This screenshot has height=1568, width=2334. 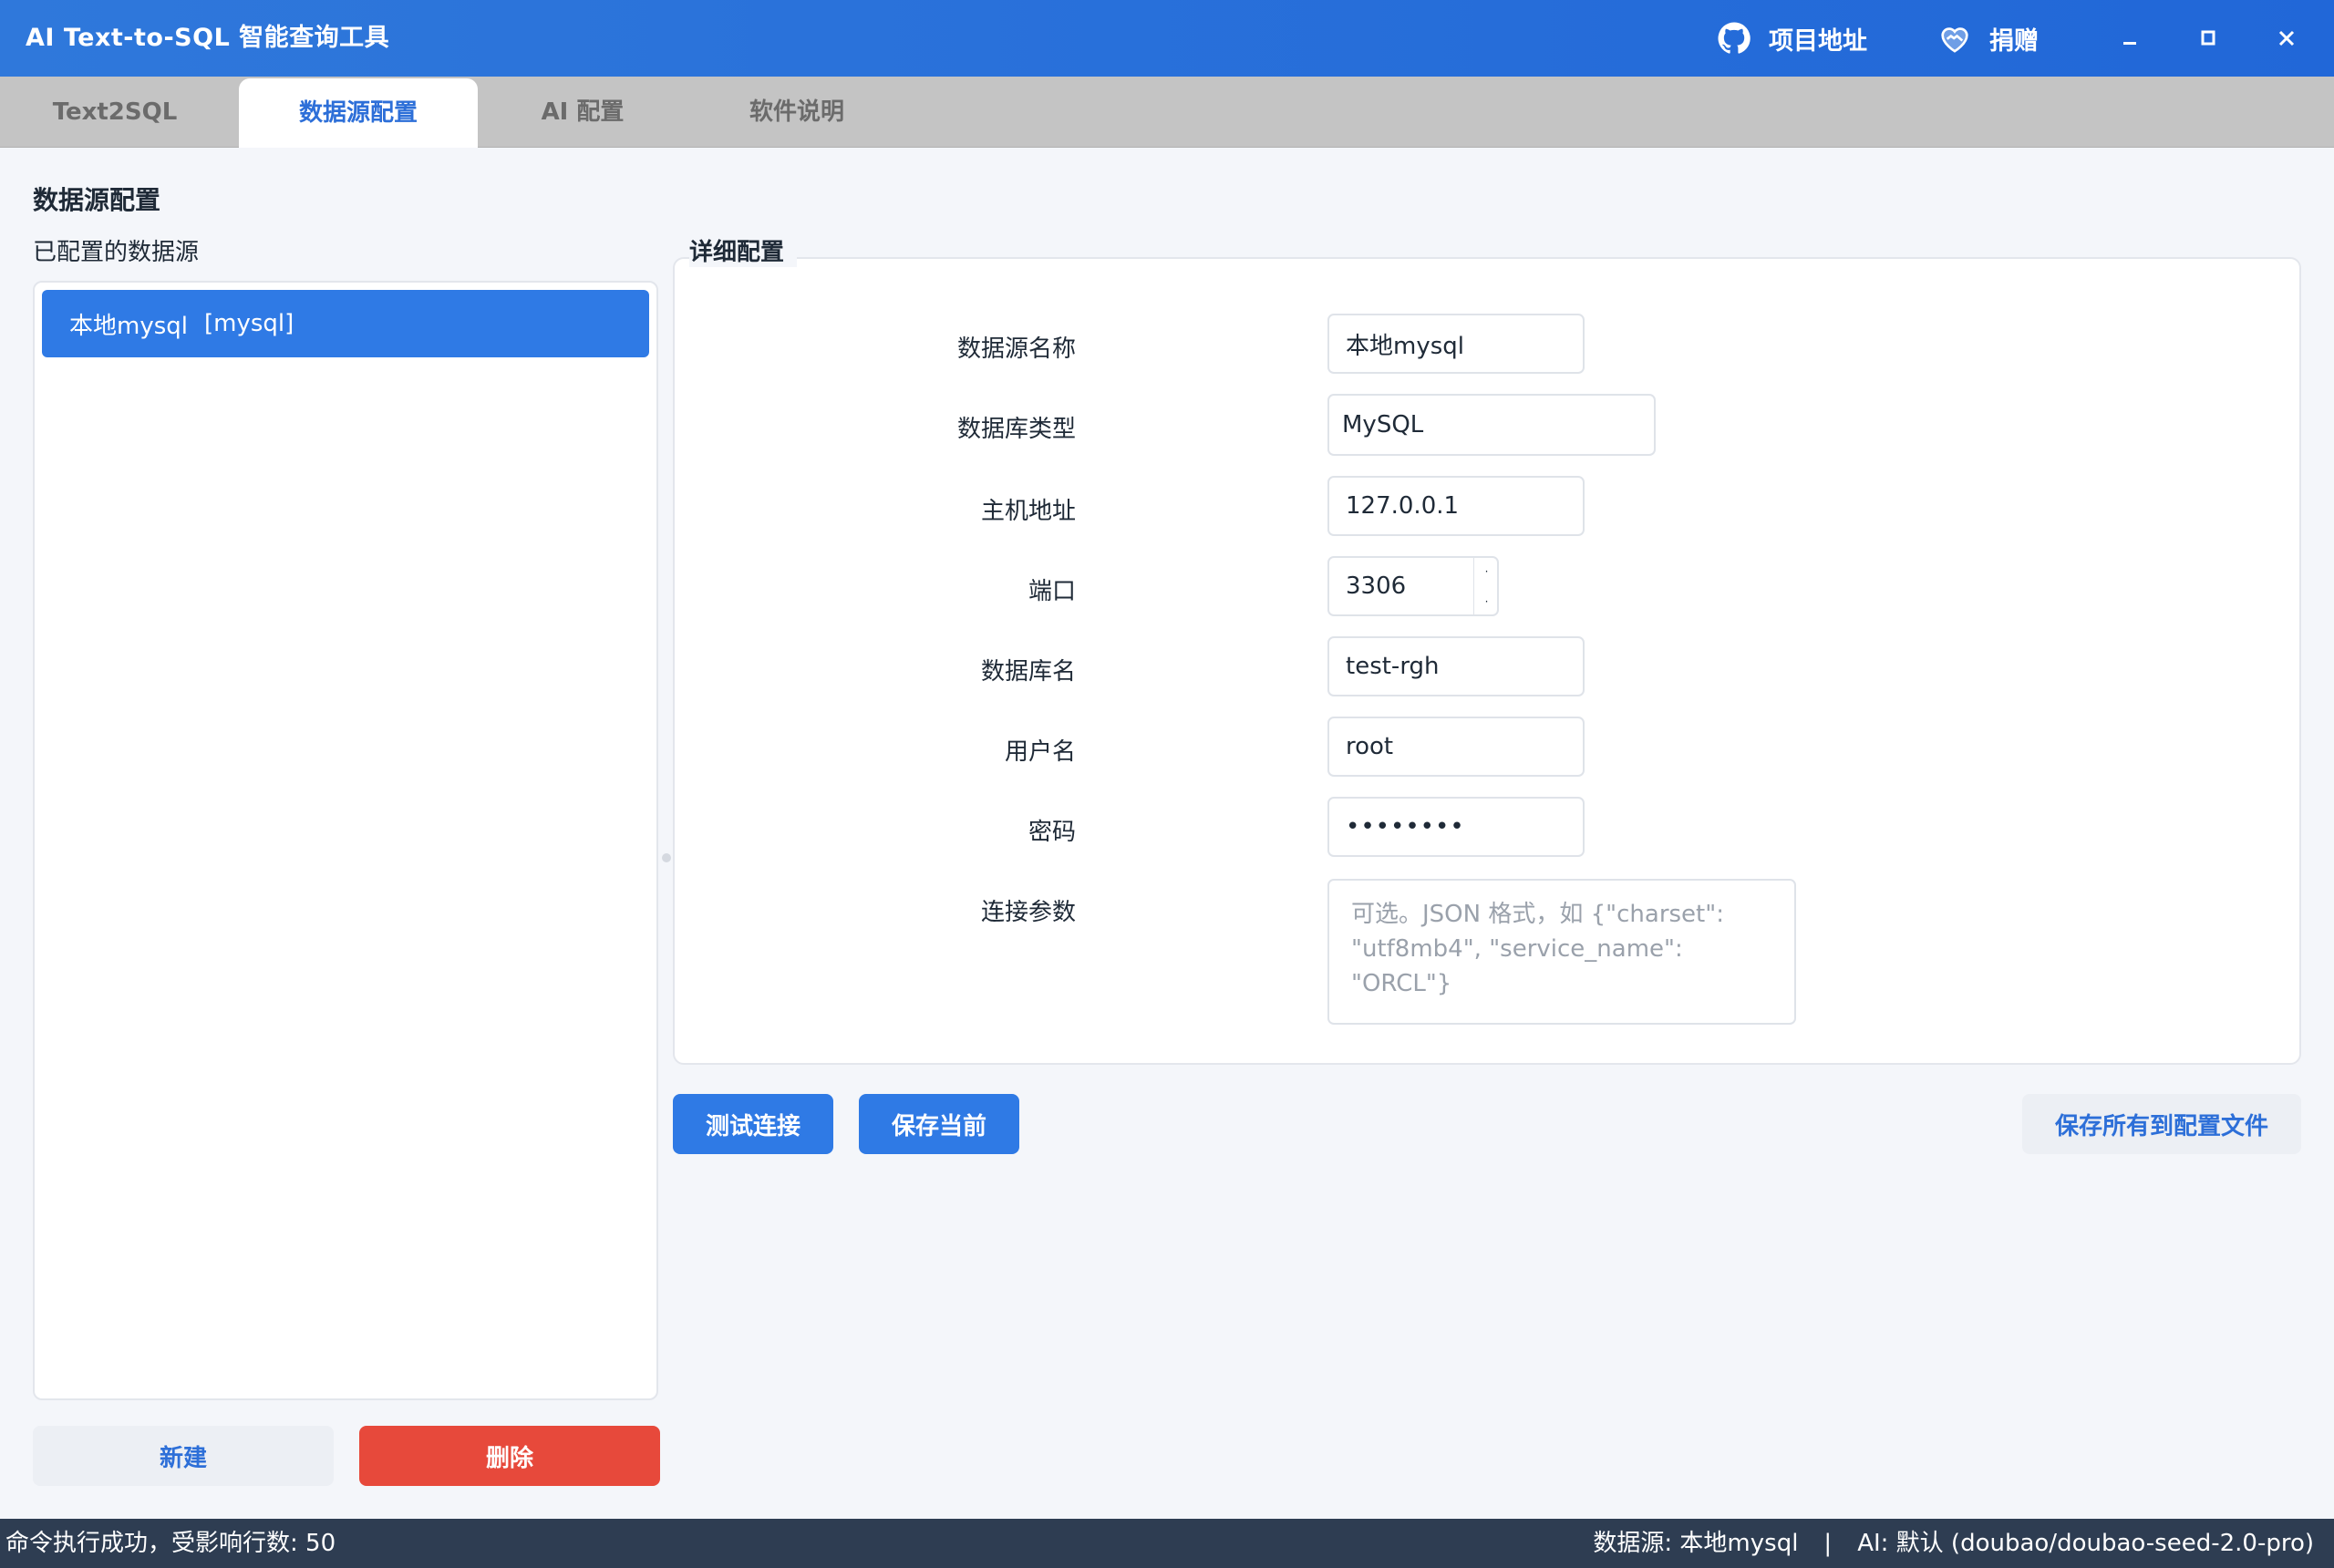 I want to click on splitter-handle, so click(x=666, y=857).